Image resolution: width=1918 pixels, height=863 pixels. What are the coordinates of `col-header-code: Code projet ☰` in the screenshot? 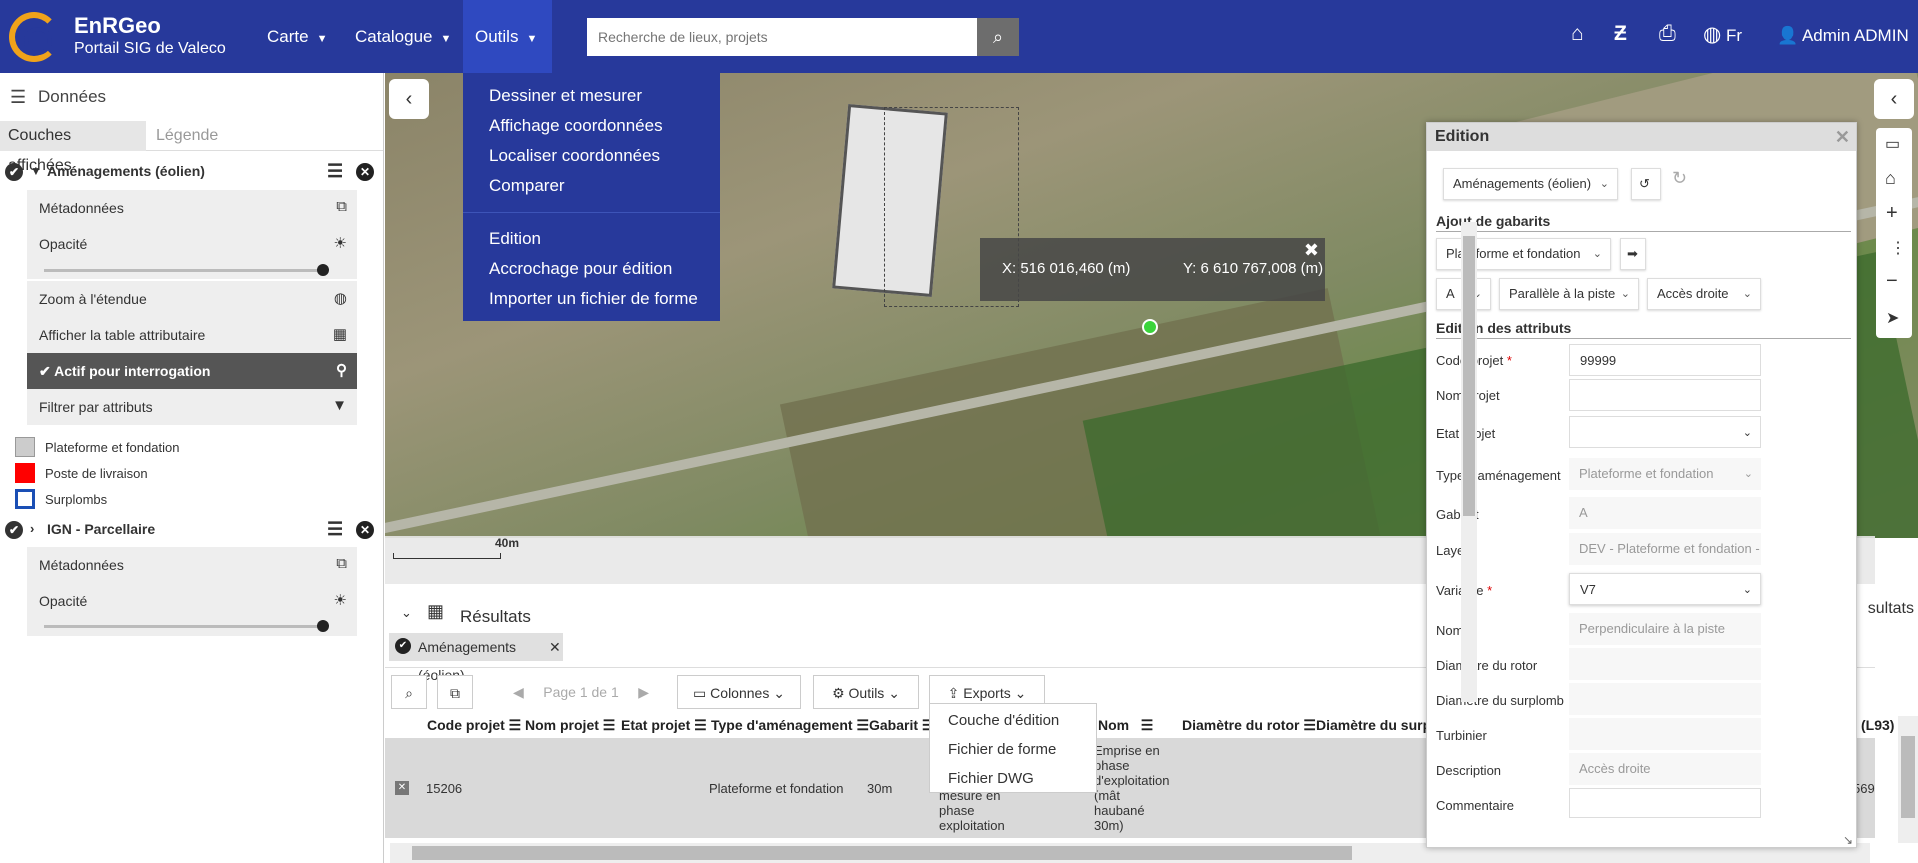 It's located at (474, 725).